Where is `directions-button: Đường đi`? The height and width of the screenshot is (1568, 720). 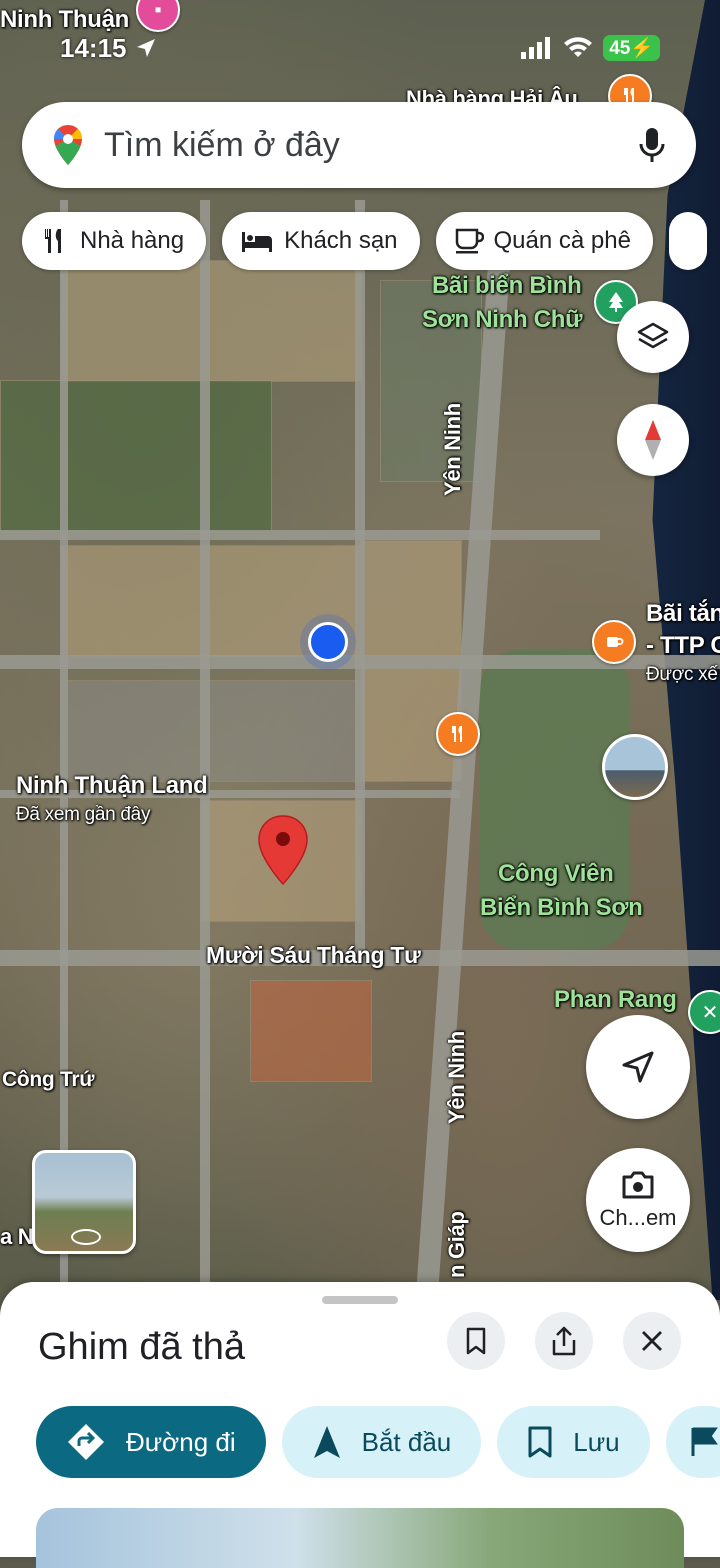 directions-button: Đường đi is located at coordinates (151, 1442).